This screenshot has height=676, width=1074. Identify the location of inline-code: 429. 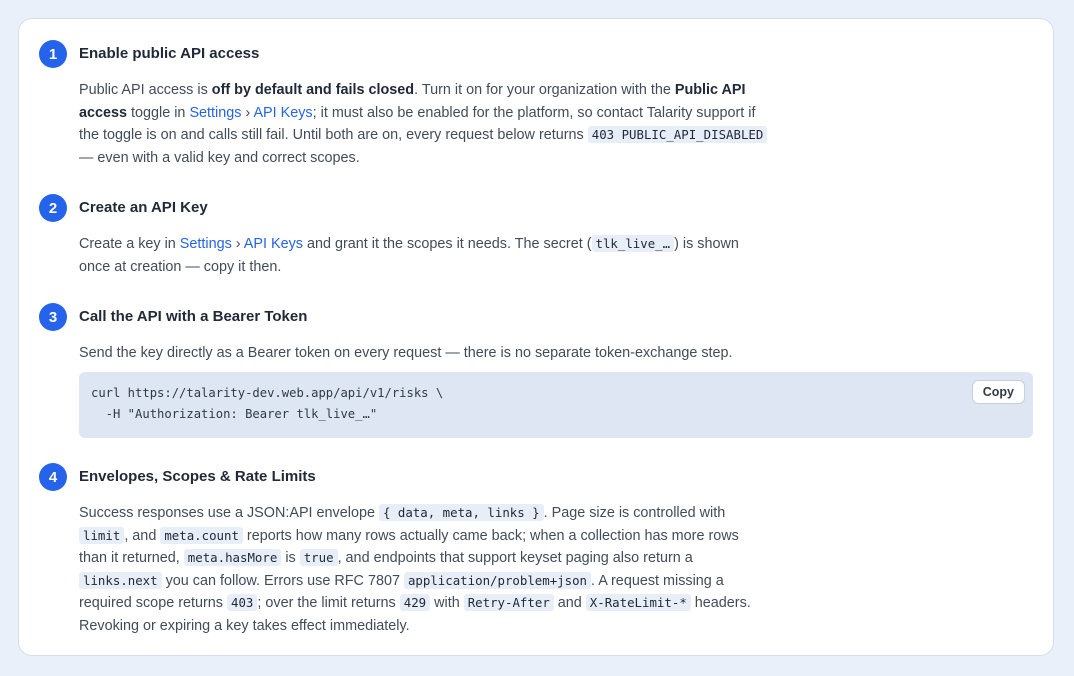
(415, 602).